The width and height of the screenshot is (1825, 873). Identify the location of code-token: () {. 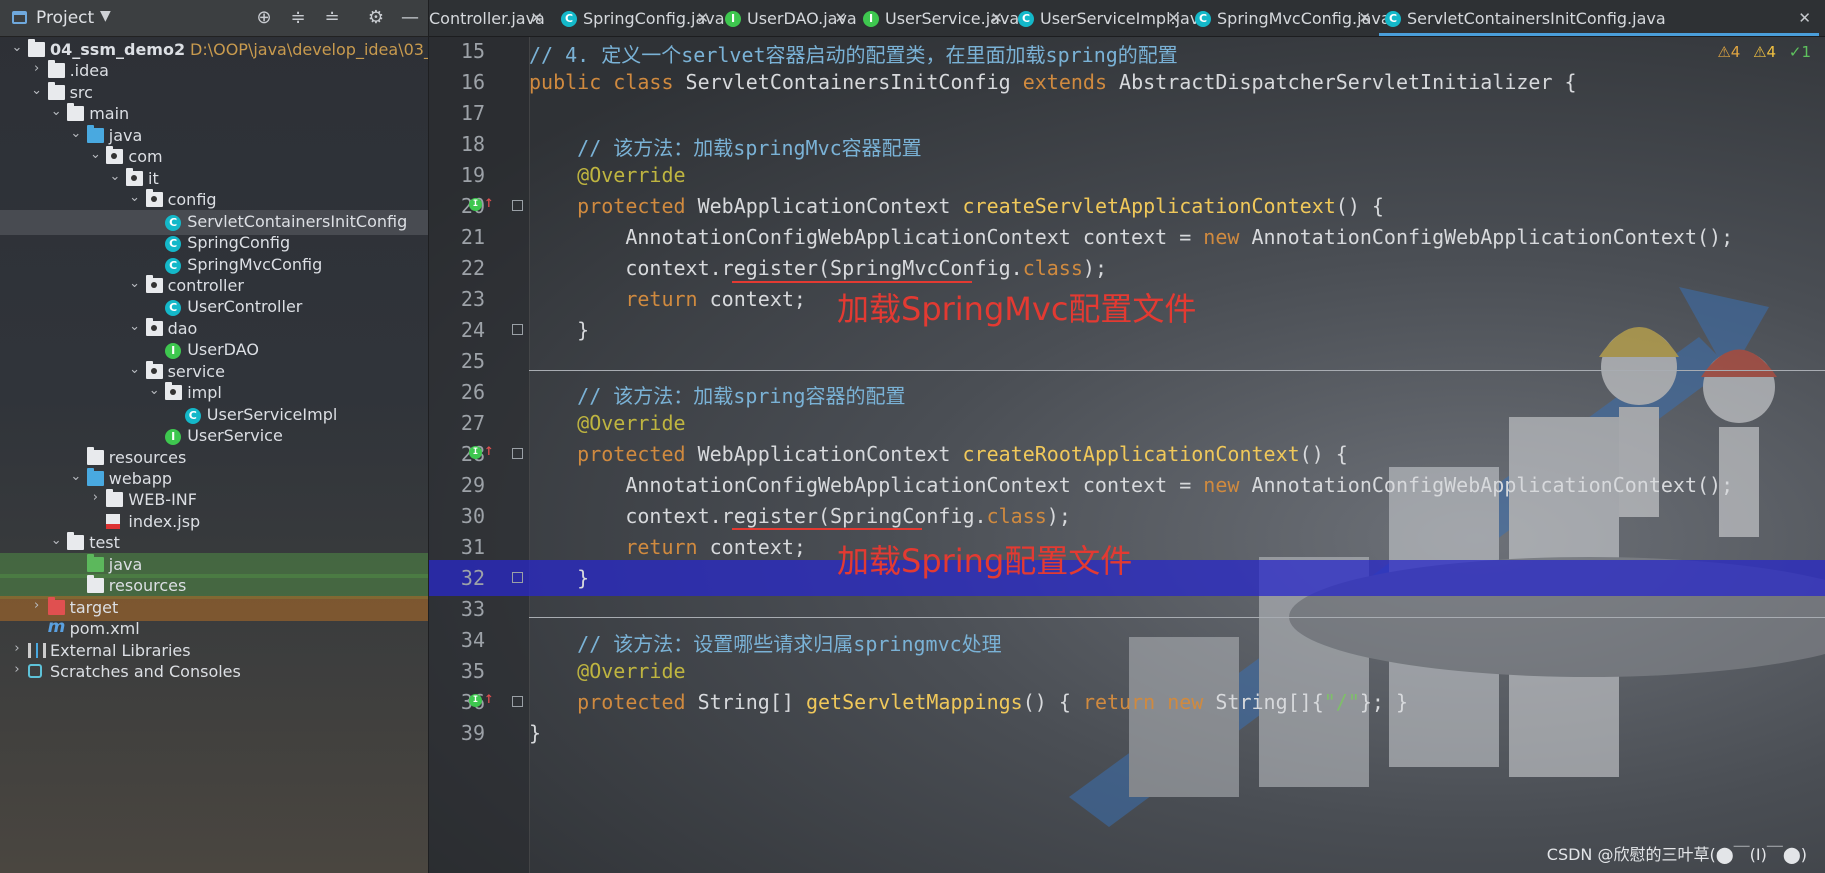
(1052, 702).